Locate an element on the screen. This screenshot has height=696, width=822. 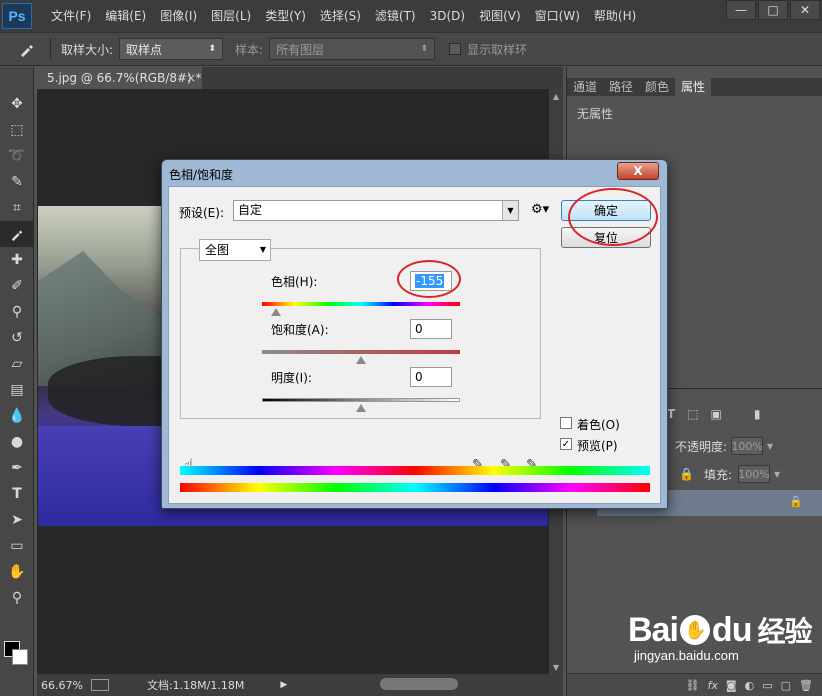
eyedropper-tool-icon is located at coordinates (17, 234).